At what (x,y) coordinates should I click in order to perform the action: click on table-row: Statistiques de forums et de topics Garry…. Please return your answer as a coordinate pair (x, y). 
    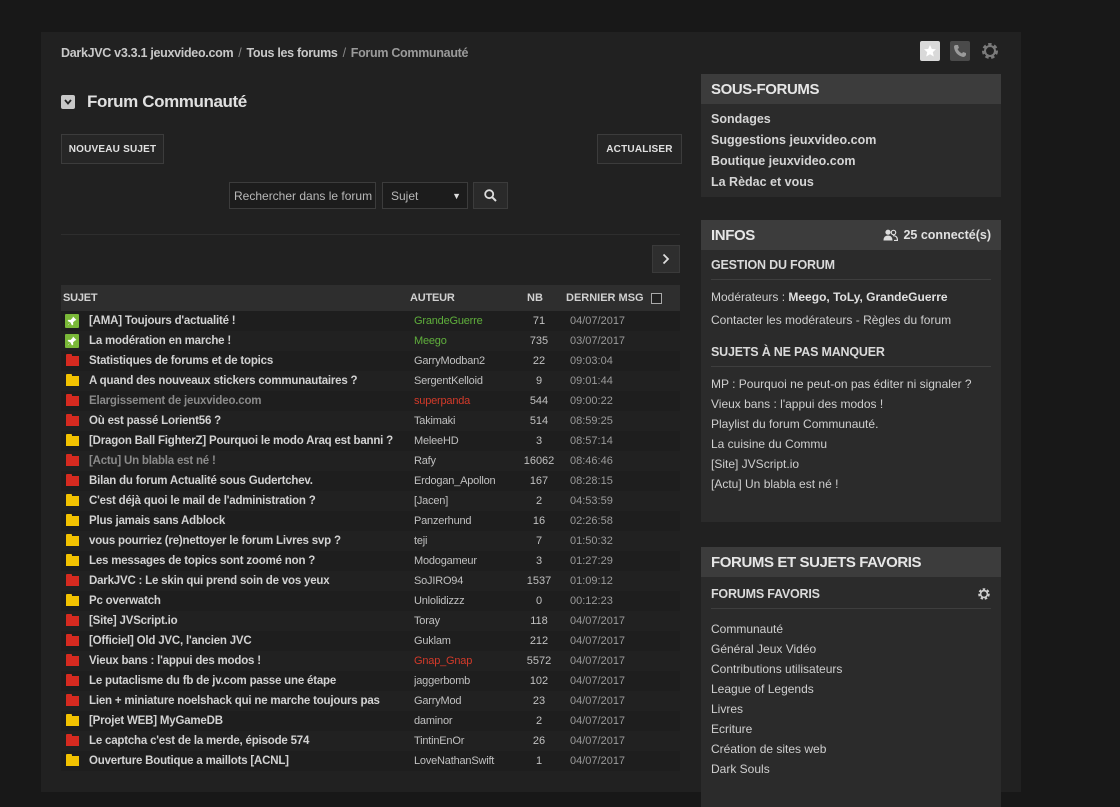
    Looking at the image, I should click on (370, 361).